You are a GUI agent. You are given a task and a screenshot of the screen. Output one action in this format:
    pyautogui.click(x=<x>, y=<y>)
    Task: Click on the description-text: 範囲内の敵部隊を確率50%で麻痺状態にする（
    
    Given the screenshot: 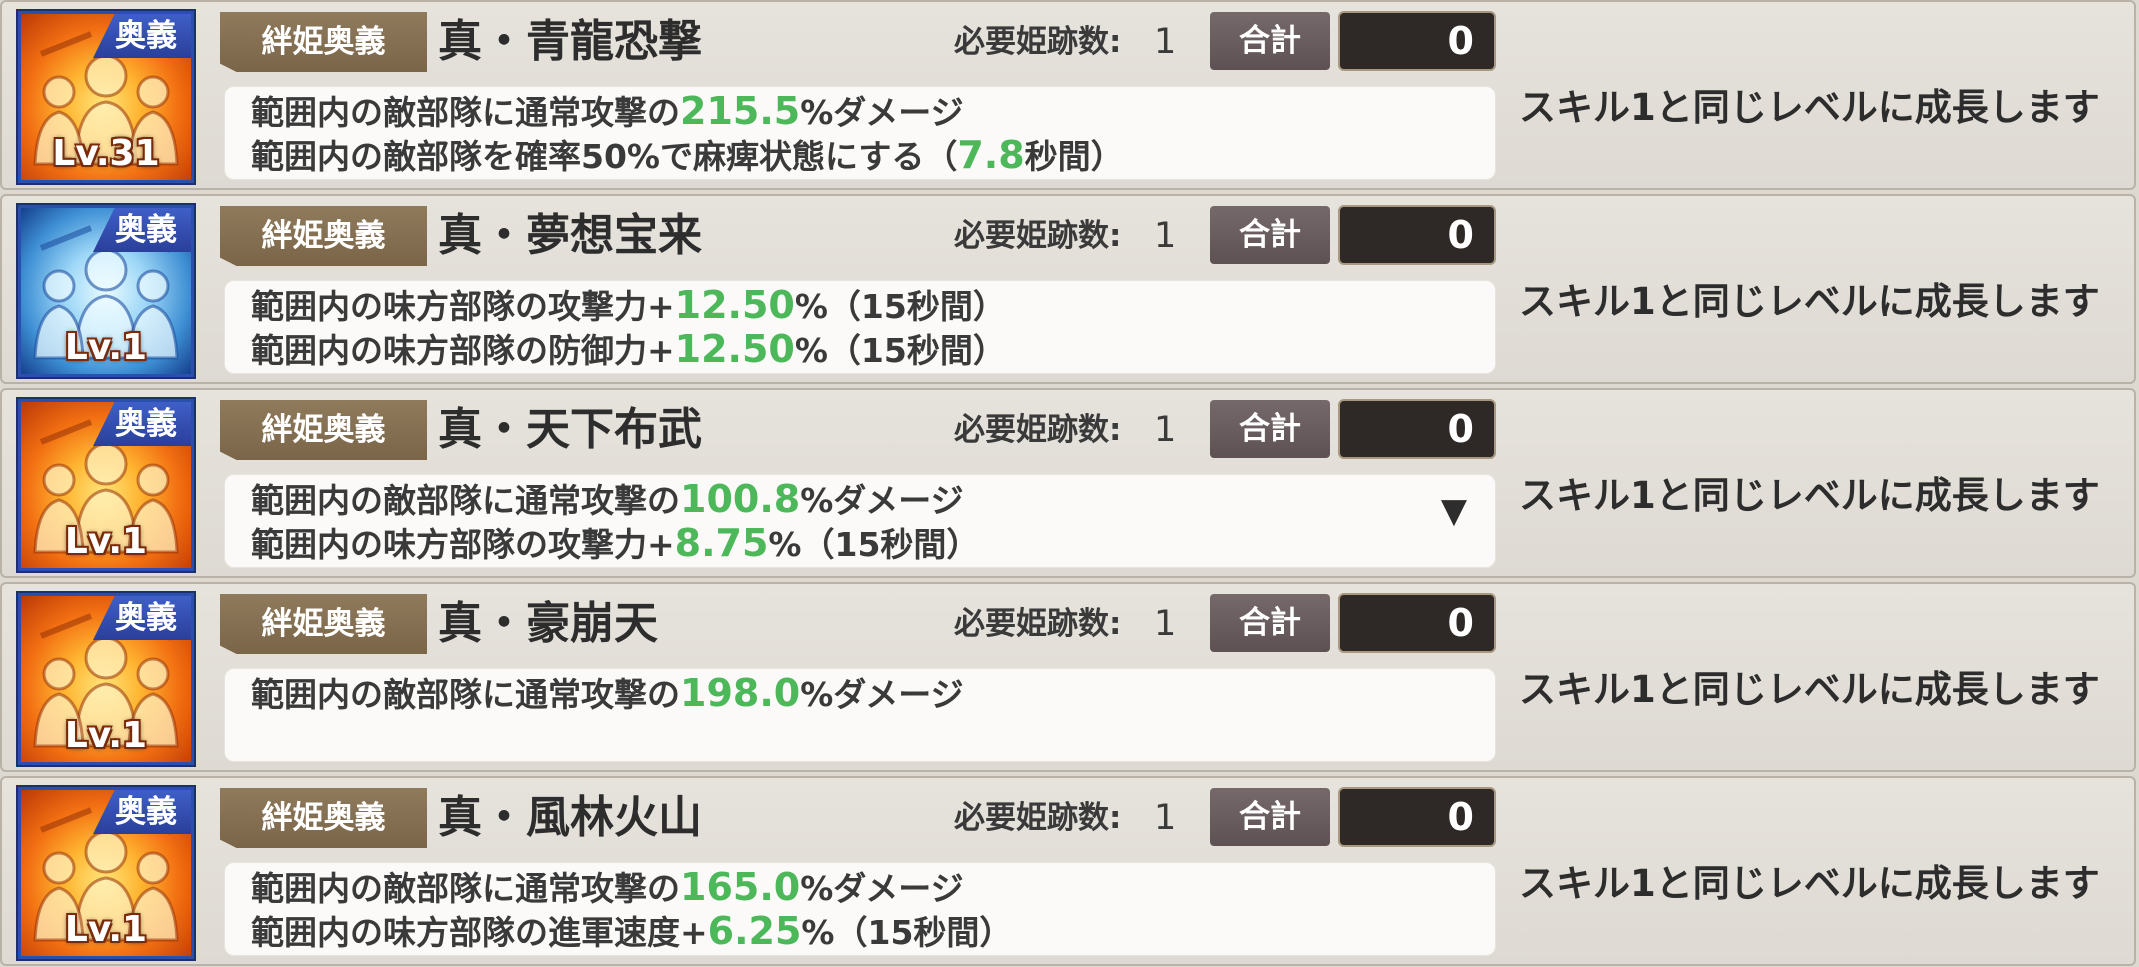 What is the action you would take?
    pyautogui.click(x=604, y=156)
    